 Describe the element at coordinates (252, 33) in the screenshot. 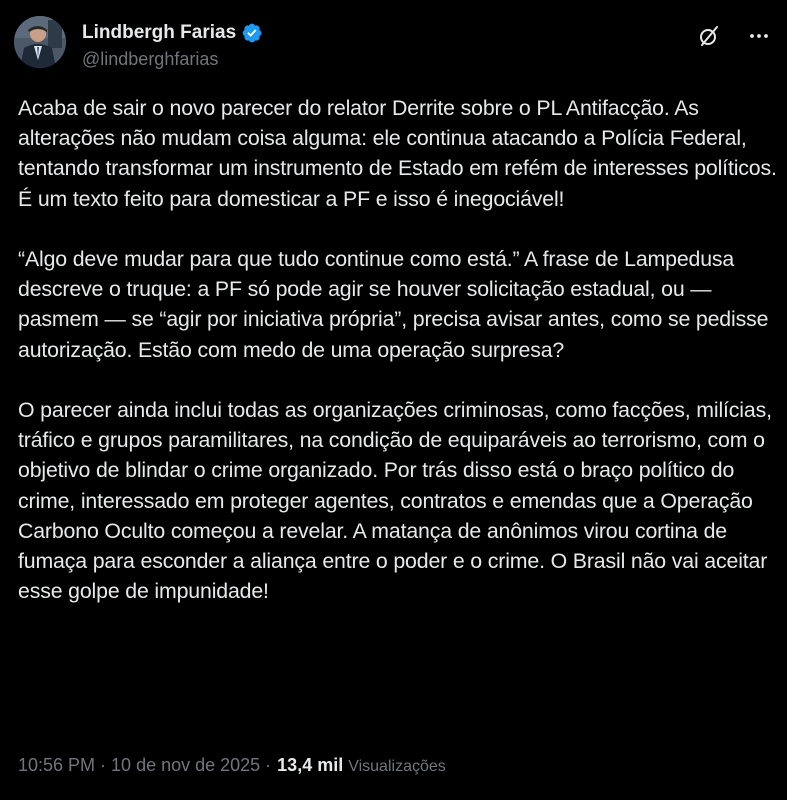

I see `verified-badge-icon` at that location.